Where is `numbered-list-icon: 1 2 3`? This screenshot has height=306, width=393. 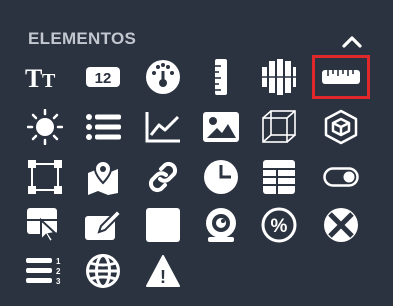 numbered-list-icon: 1 2 3 is located at coordinates (43, 271).